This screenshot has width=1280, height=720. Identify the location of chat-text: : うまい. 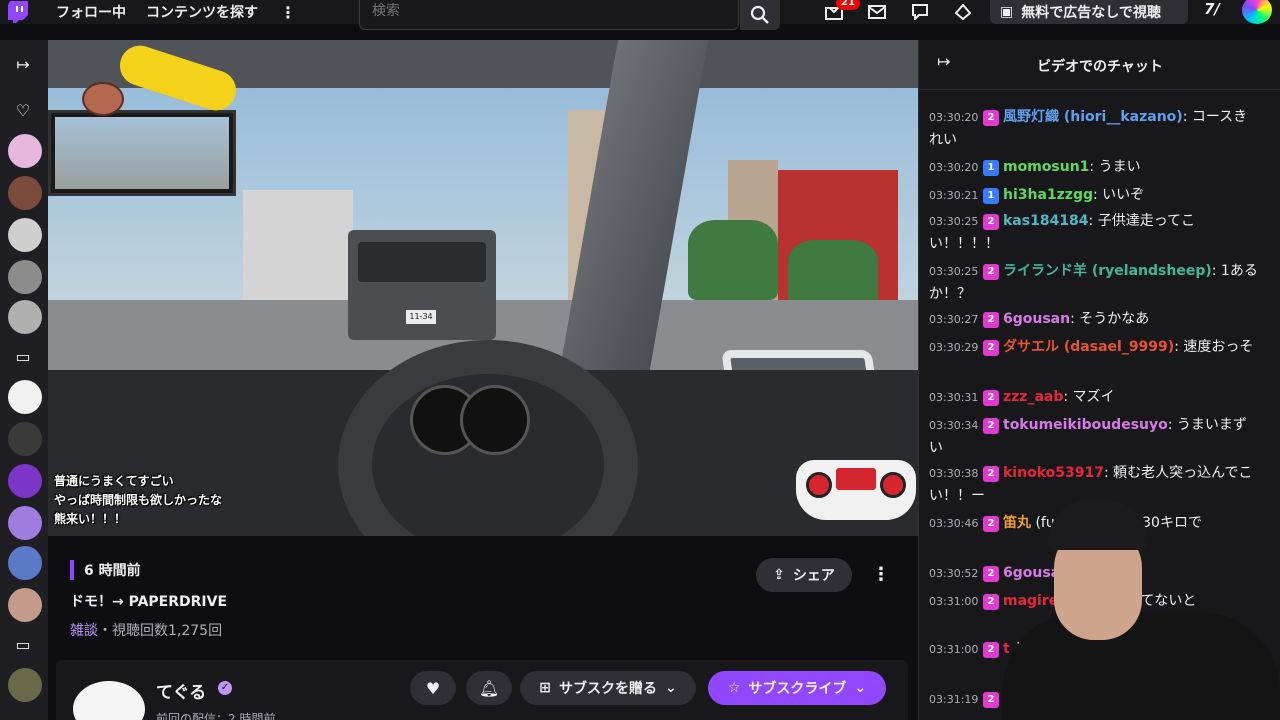
(1115, 167).